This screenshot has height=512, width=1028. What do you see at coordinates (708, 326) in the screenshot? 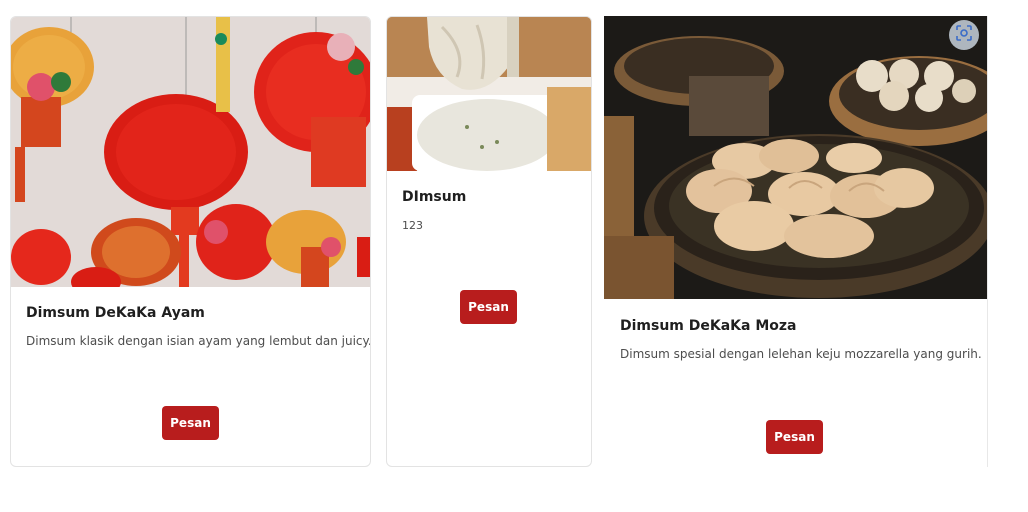
I see `product-title: Dimsum DeKaKa Moza` at bounding box center [708, 326].